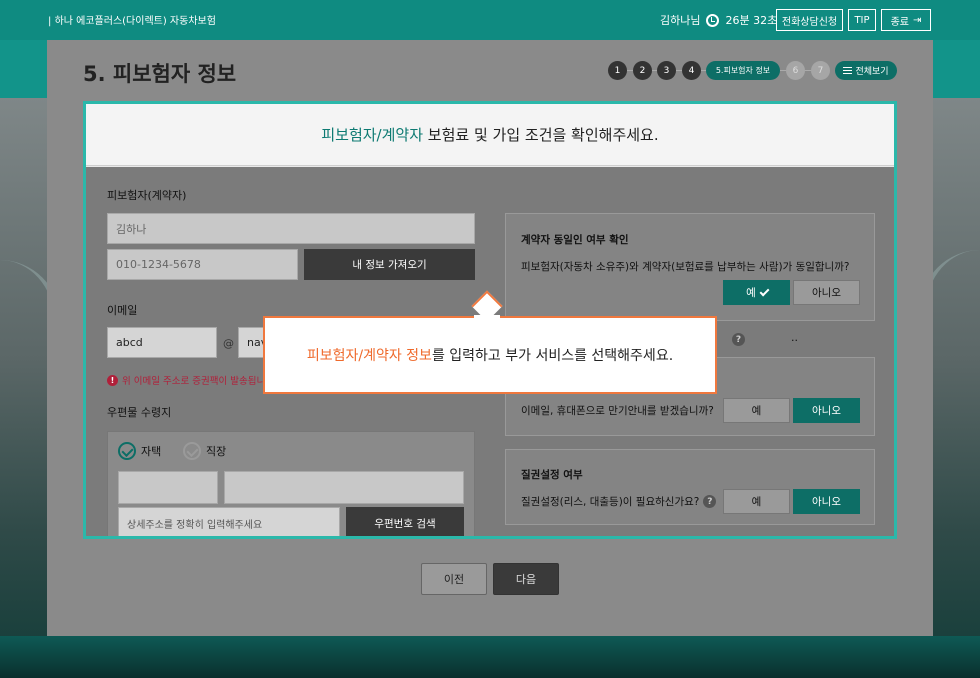 This screenshot has width=980, height=678. Describe the element at coordinates (216, 451) in the screenshot. I see `radio-work-label: 직장` at that location.